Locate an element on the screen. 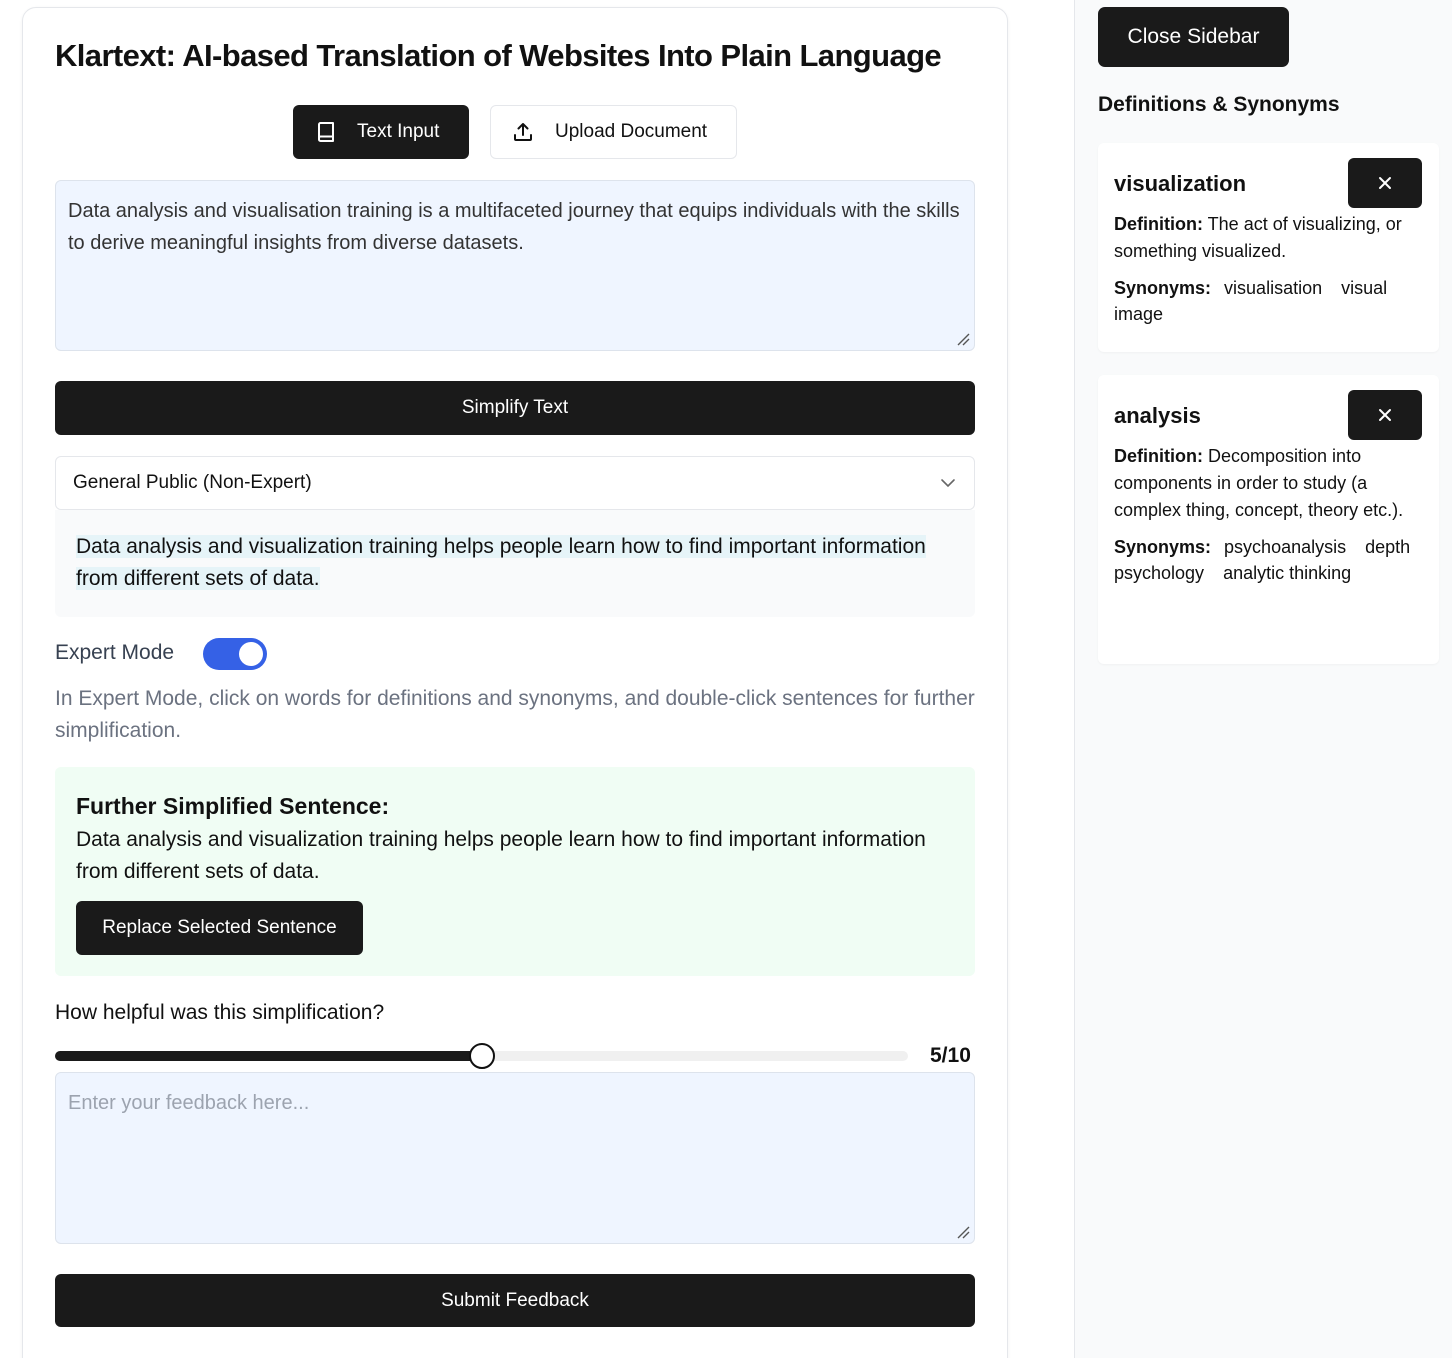 This screenshot has width=1452, height=1358. sidebar-heading: Definitions & Synonyms is located at coordinates (1219, 104).